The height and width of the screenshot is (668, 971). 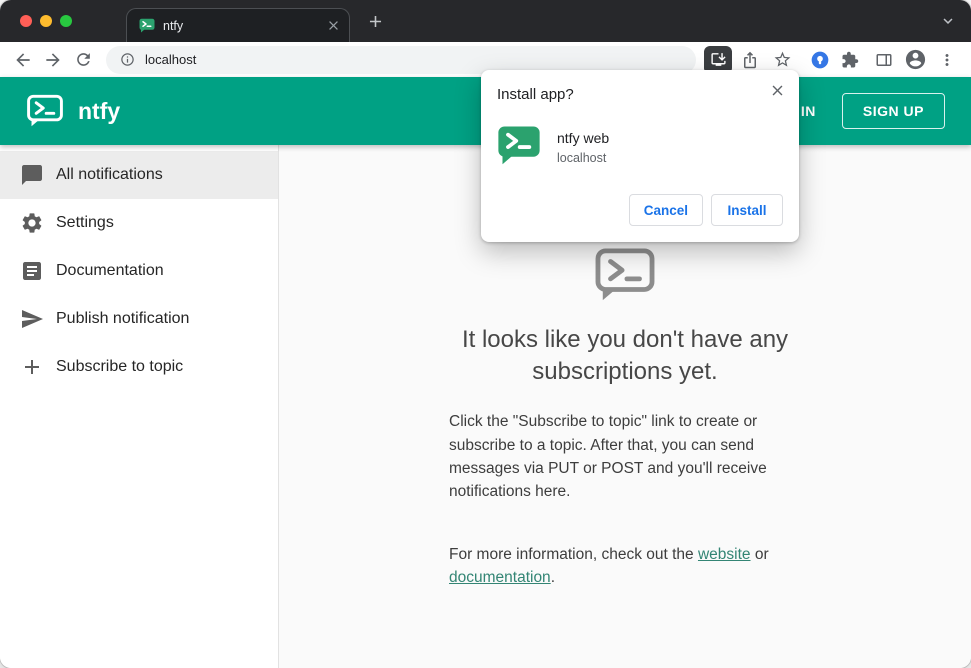 I want to click on dialog-app-name: ntfy web, so click(x=583, y=138).